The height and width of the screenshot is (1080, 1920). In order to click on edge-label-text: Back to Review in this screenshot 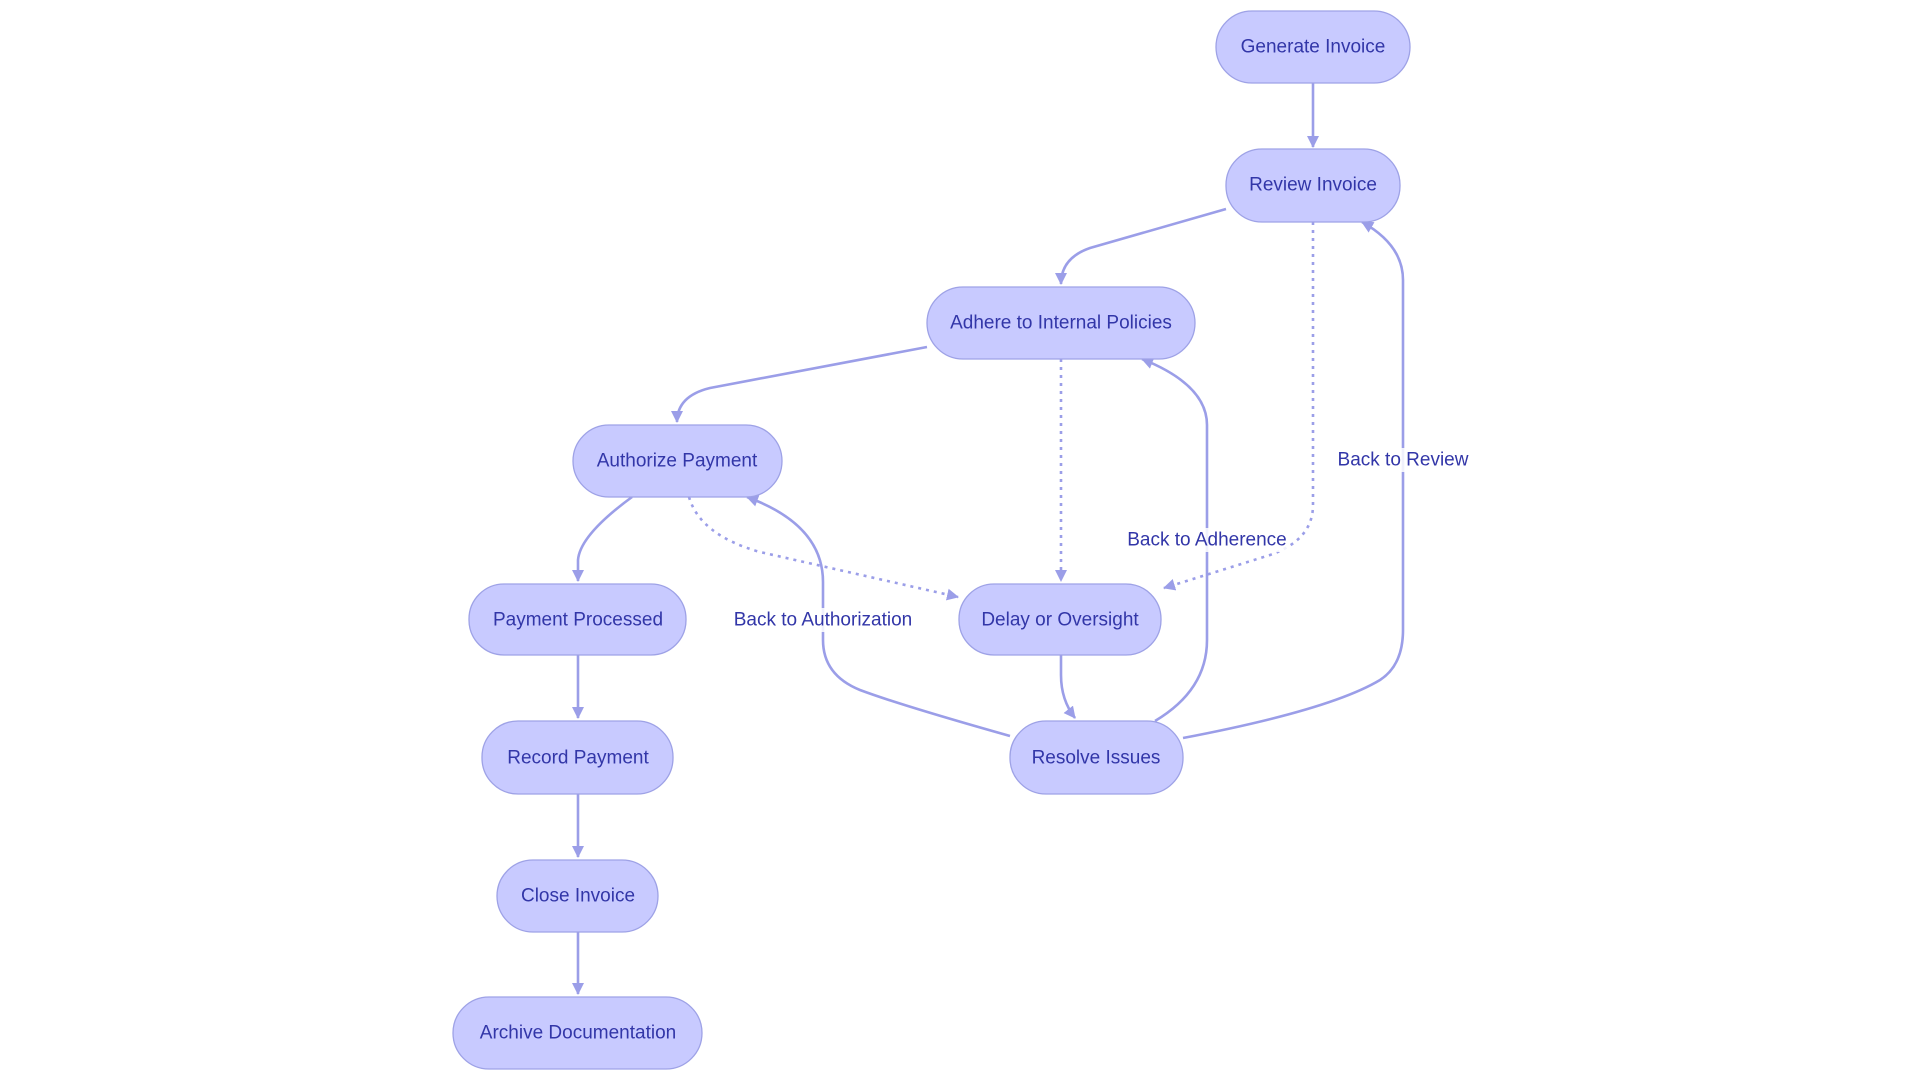, I will do `click(1403, 460)`.